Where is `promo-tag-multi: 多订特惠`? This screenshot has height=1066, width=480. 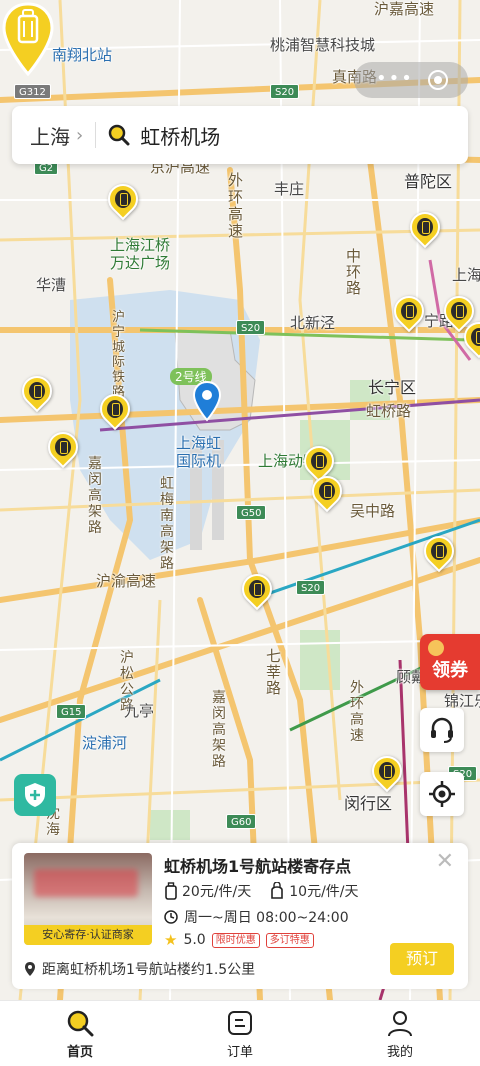
promo-tag-multi: 多订特惠 is located at coordinates (289, 940).